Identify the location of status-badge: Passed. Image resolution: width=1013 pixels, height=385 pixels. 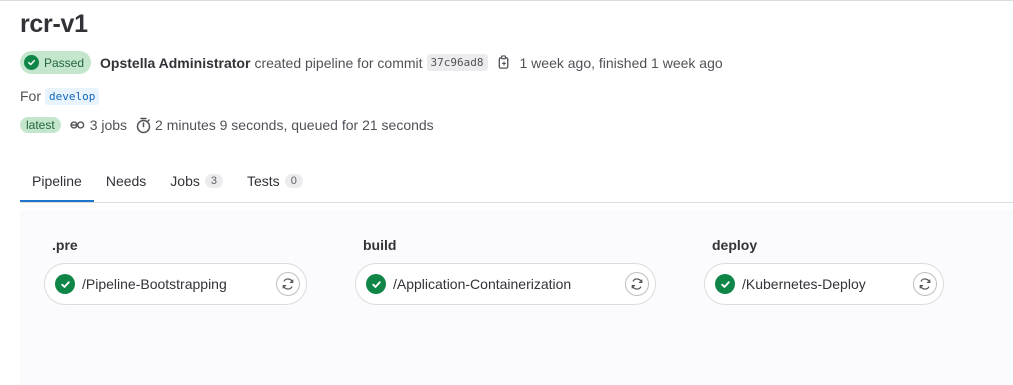
(56, 62).